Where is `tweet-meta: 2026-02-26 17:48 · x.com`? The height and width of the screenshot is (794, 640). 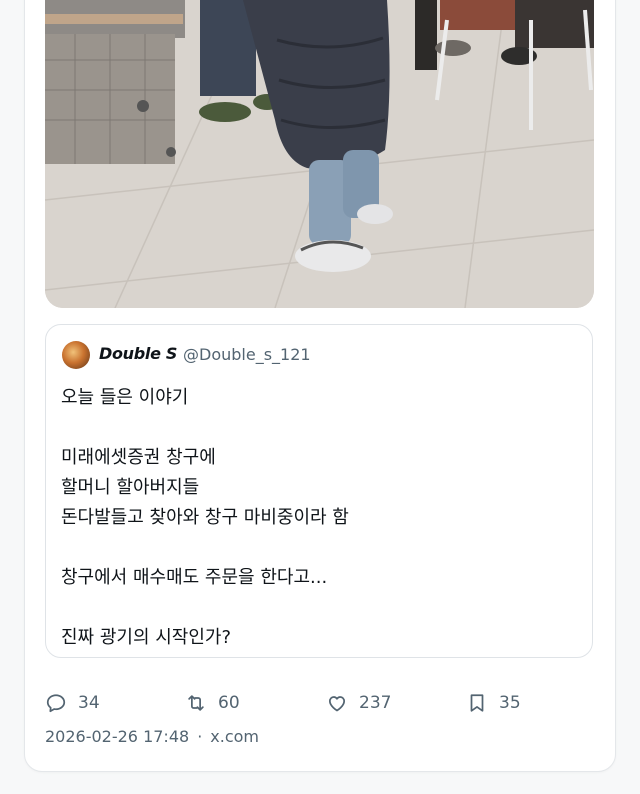 tweet-meta: 2026-02-26 17:48 · x.com is located at coordinates (152, 736).